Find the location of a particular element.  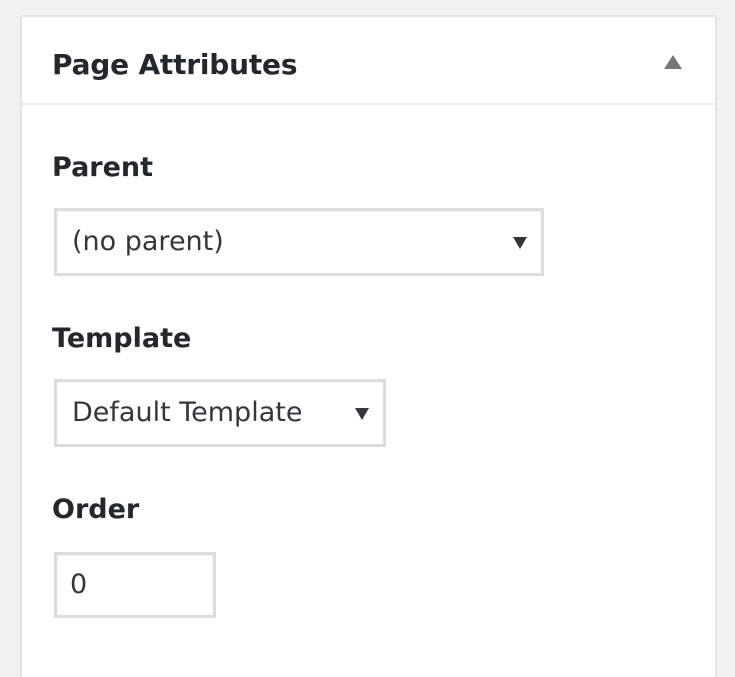

order-label: Order is located at coordinates (96, 509).